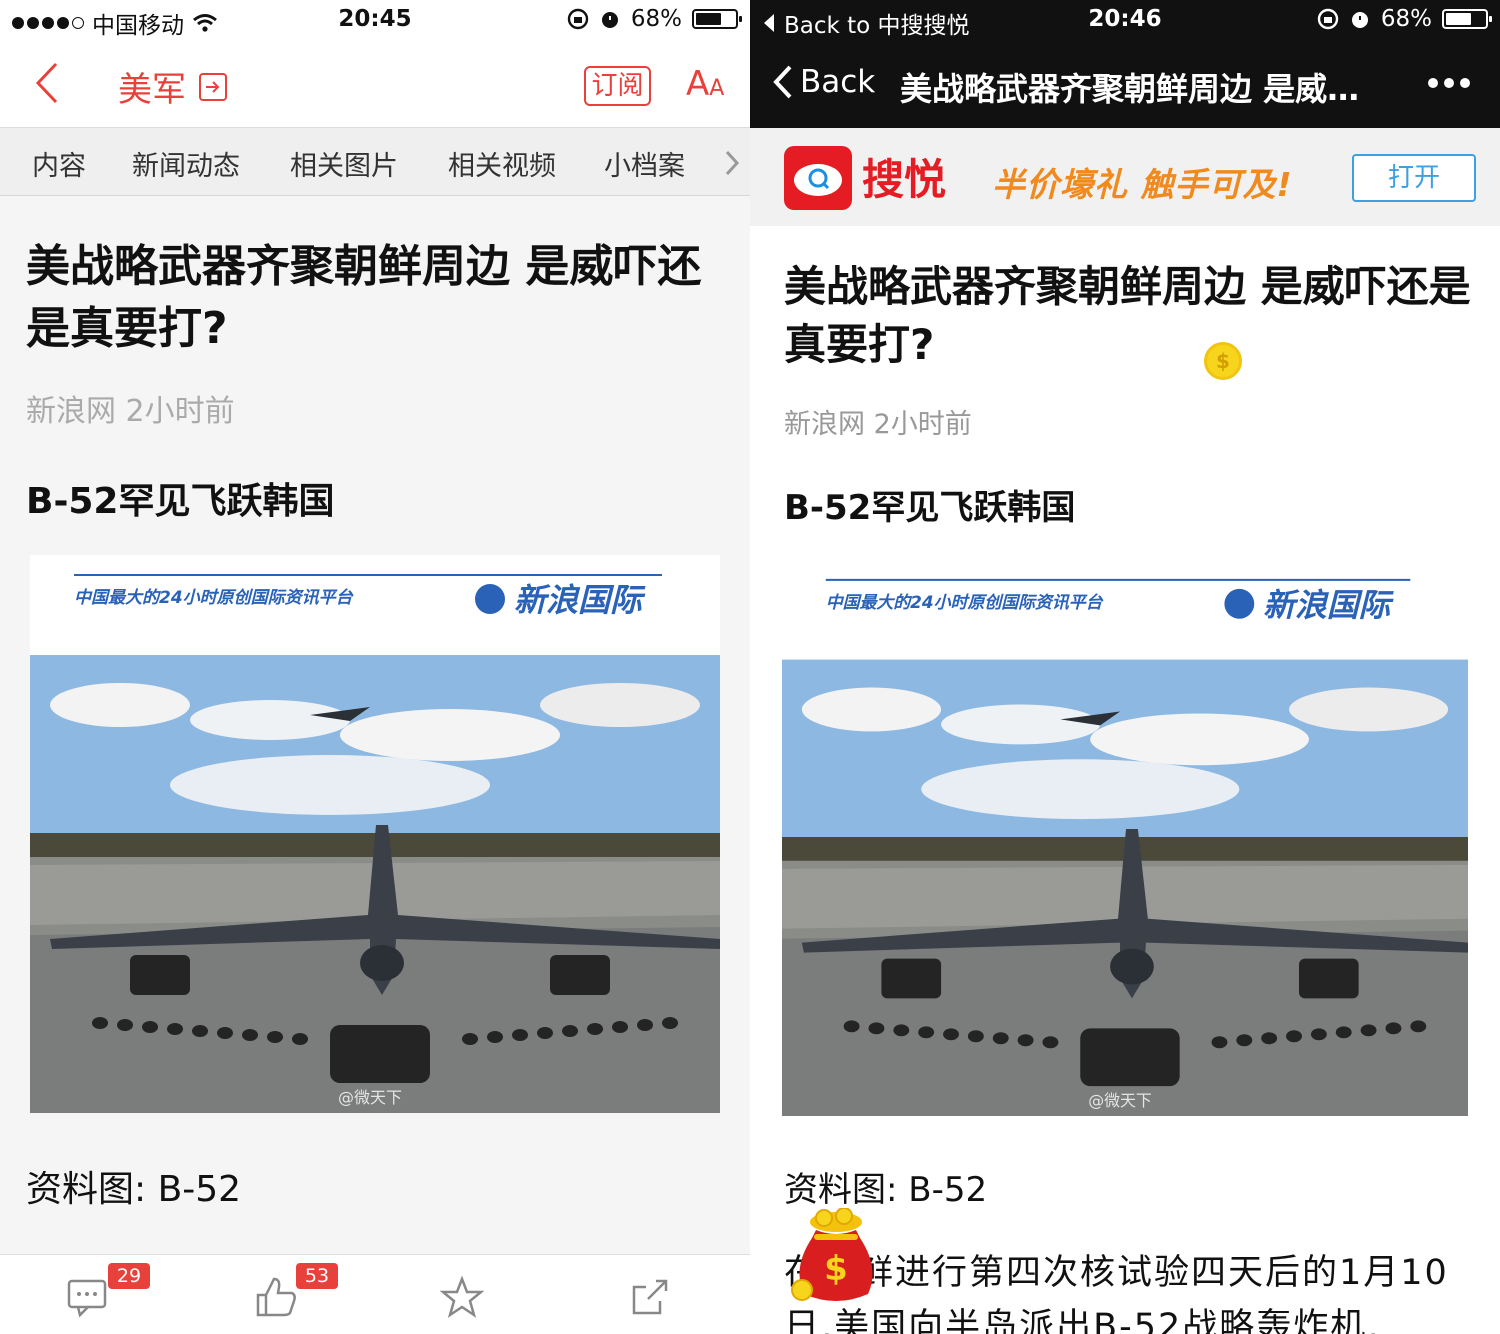 Image resolution: width=1500 pixels, height=1334 pixels. What do you see at coordinates (502, 163) in the screenshot?
I see `tab-videos: 相关视频` at bounding box center [502, 163].